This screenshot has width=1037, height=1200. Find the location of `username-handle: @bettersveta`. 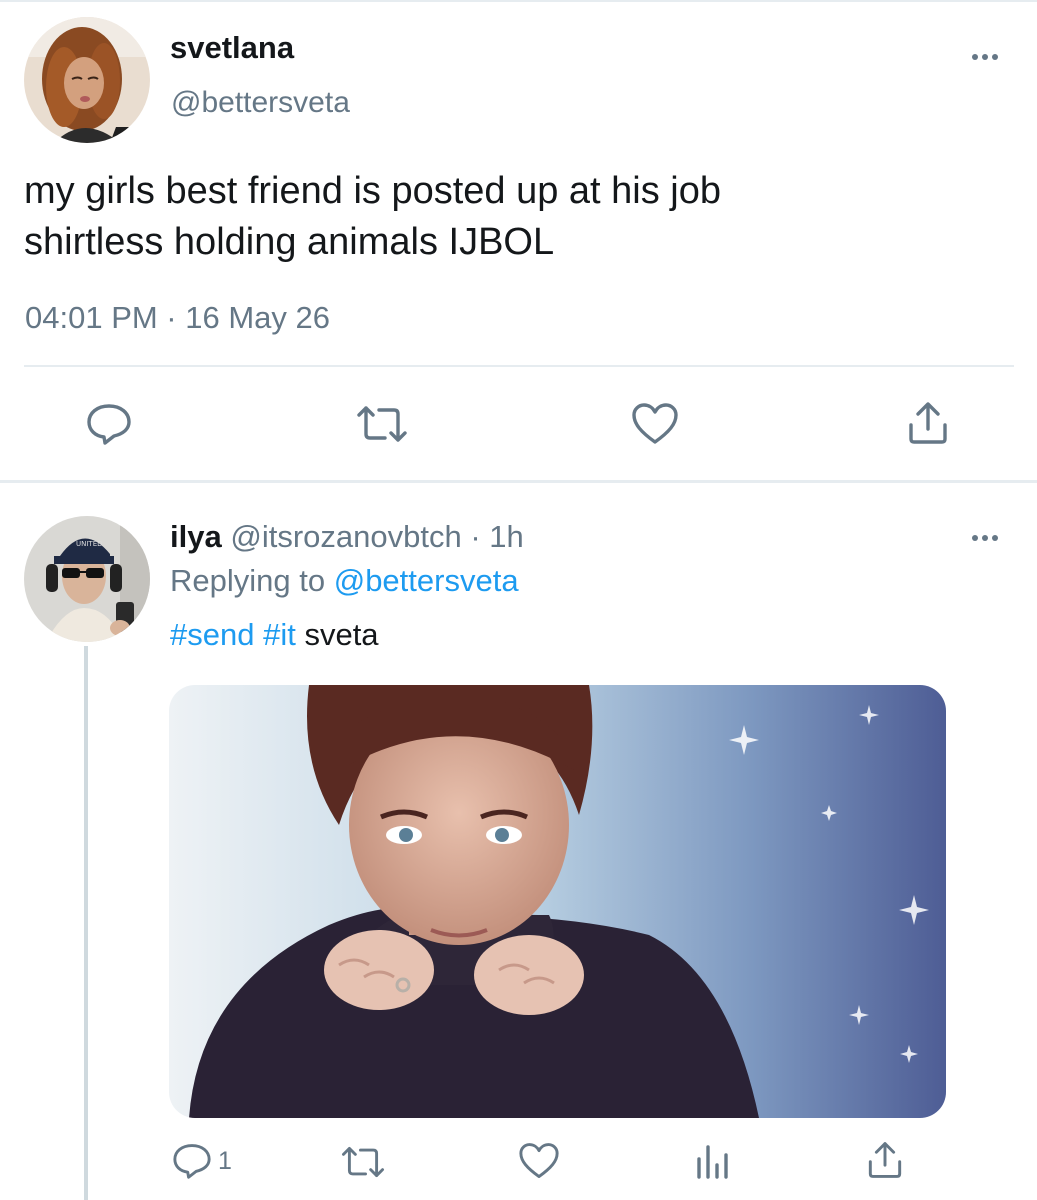

username-handle: @bettersveta is located at coordinates (260, 103).